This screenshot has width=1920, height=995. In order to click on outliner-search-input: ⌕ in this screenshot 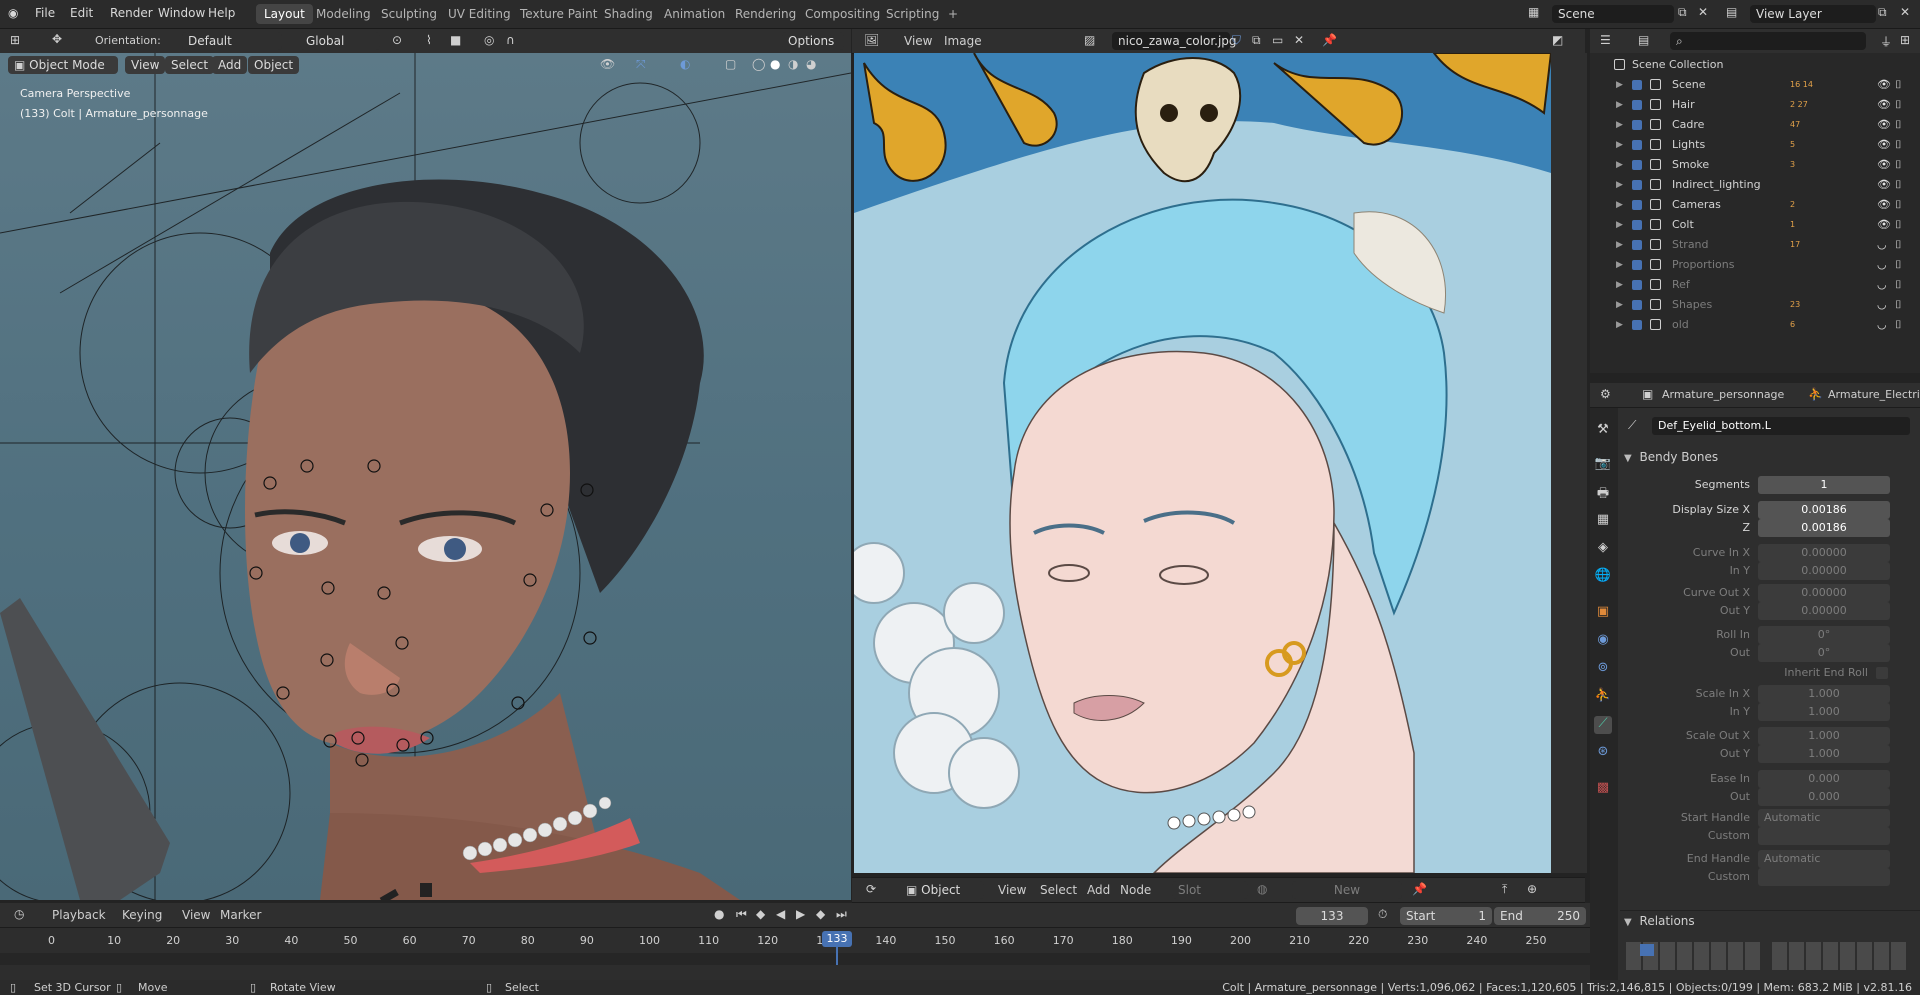, I will do `click(1768, 41)`.